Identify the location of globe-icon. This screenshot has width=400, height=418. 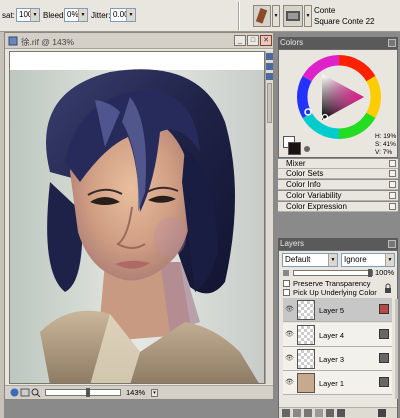
(14, 392).